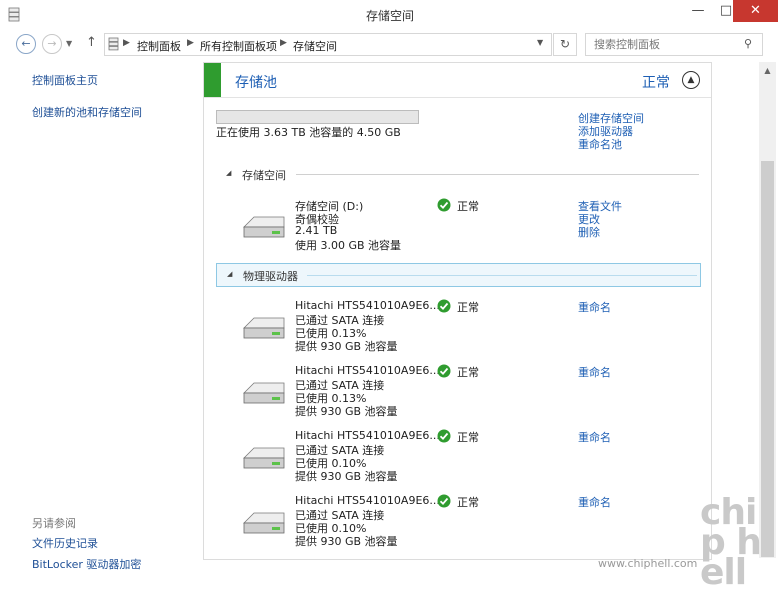 This screenshot has height=593, width=780. I want to click on chevron-up-icon: ▲, so click(691, 80).